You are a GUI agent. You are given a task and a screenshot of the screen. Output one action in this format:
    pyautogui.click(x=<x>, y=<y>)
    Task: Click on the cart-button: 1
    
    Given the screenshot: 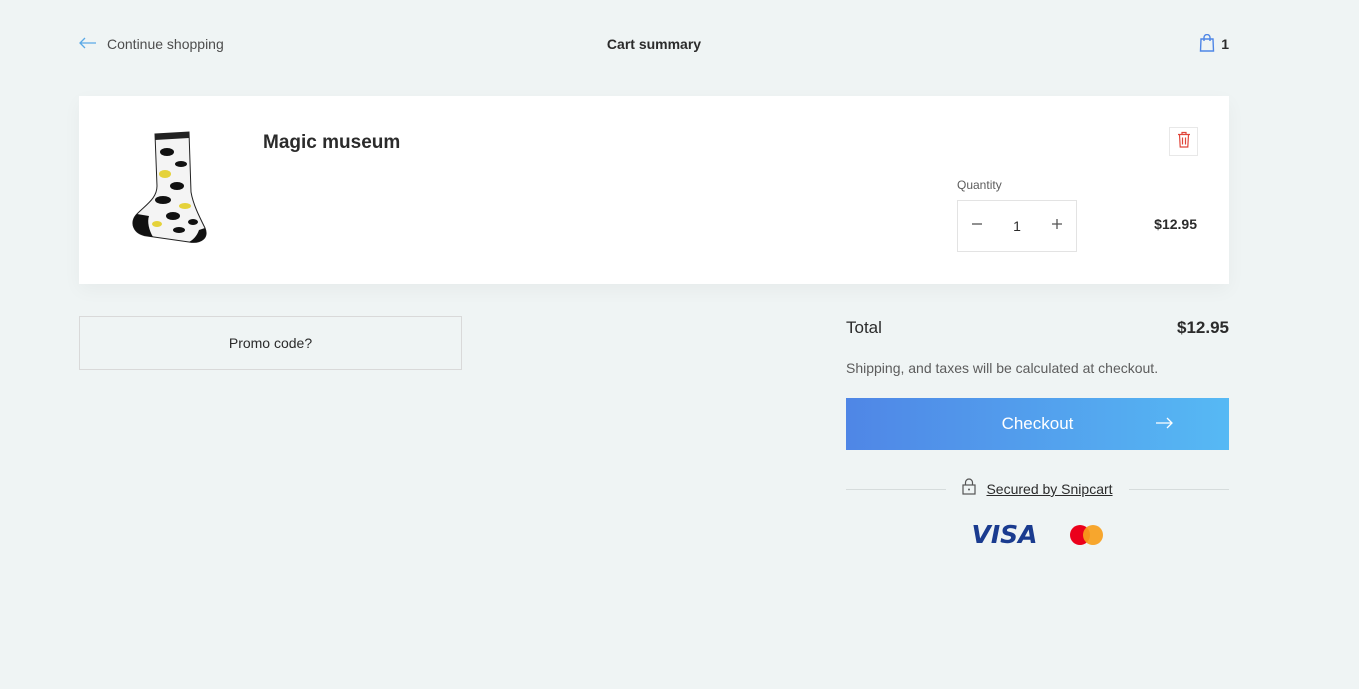 What is the action you would take?
    pyautogui.click(x=1214, y=44)
    